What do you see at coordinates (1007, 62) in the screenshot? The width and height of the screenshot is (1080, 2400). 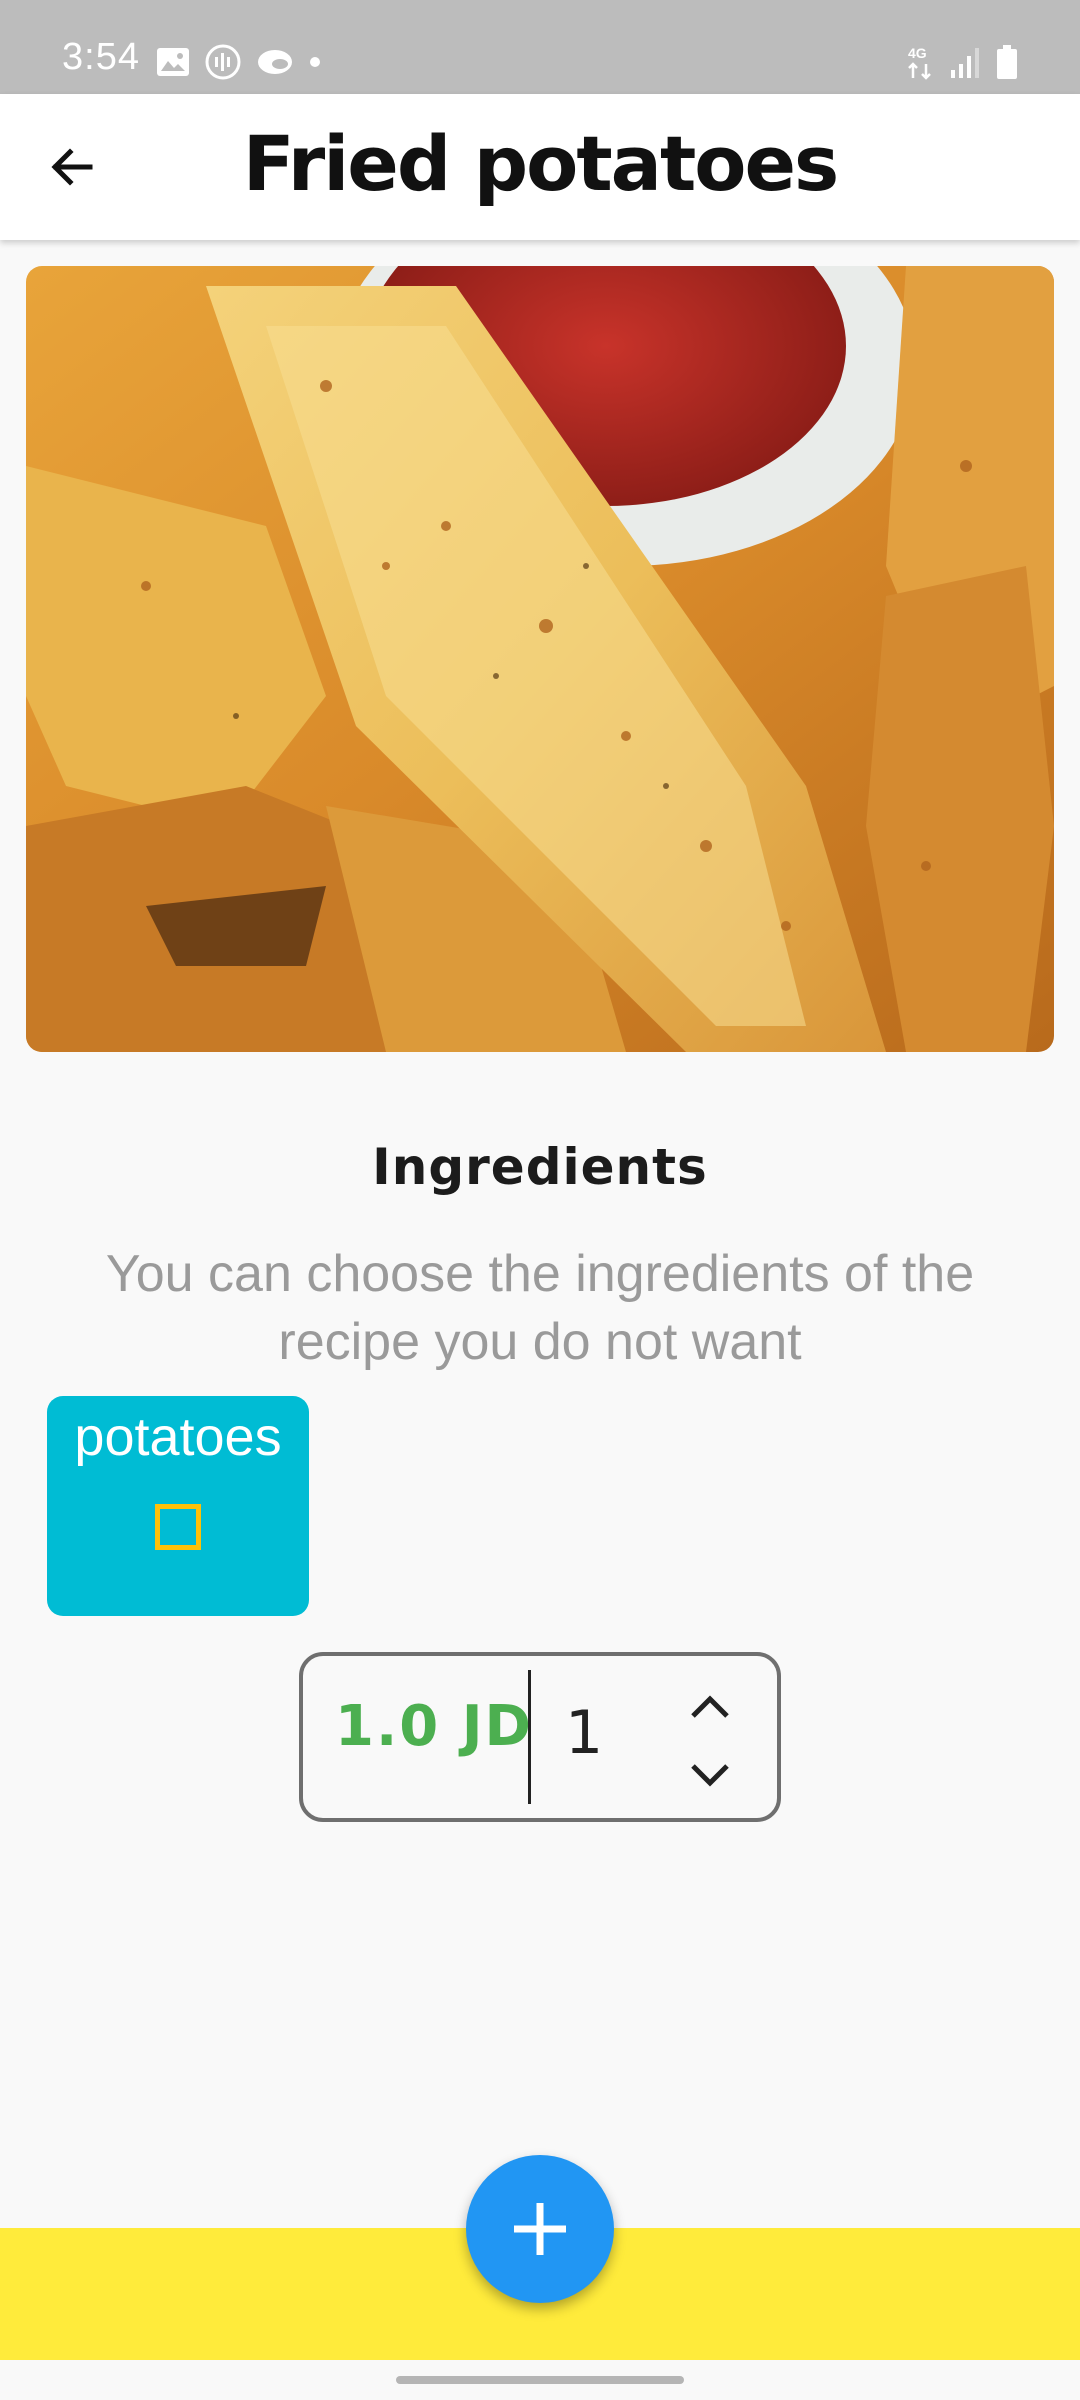 I see `battery-icon` at bounding box center [1007, 62].